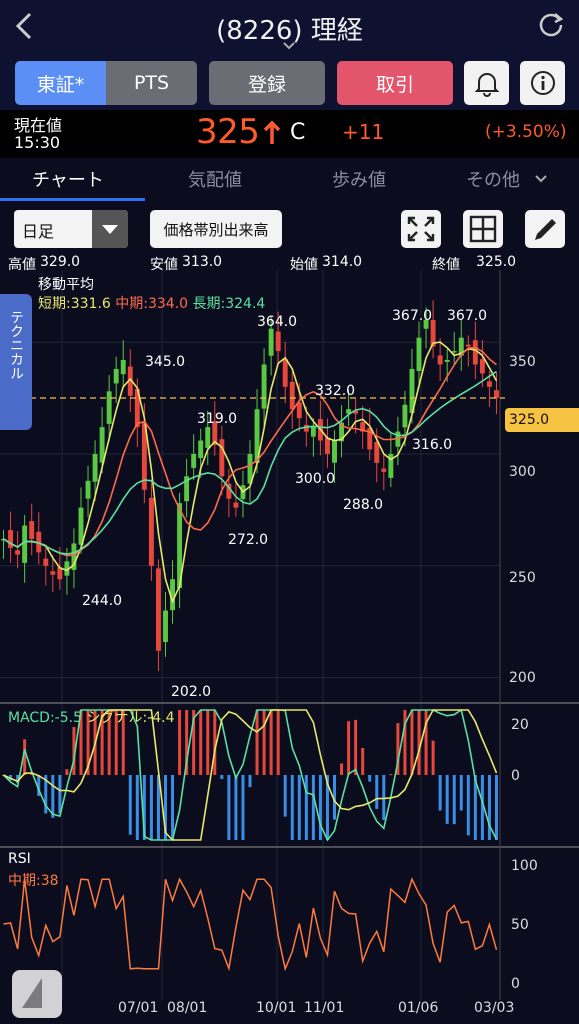 The height and width of the screenshot is (1024, 579). I want to click on technical-tab: テクニカル, so click(16, 362).